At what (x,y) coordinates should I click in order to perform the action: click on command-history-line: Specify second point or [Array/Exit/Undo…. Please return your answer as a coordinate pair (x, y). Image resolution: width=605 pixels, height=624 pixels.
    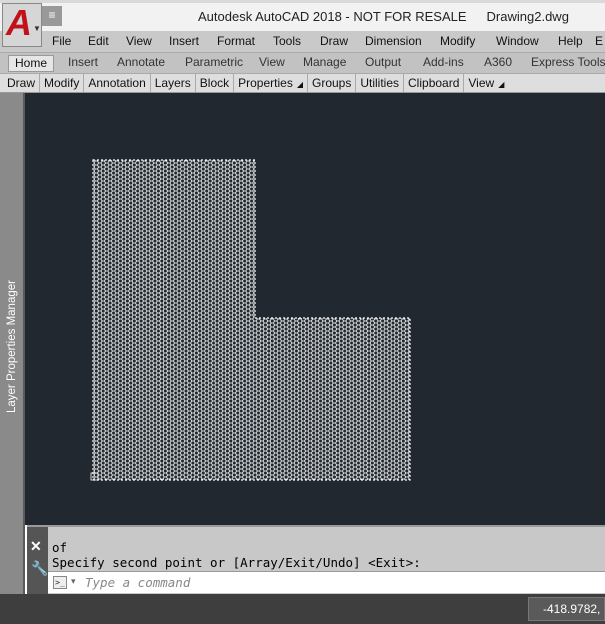
    Looking at the image, I should click on (236, 562).